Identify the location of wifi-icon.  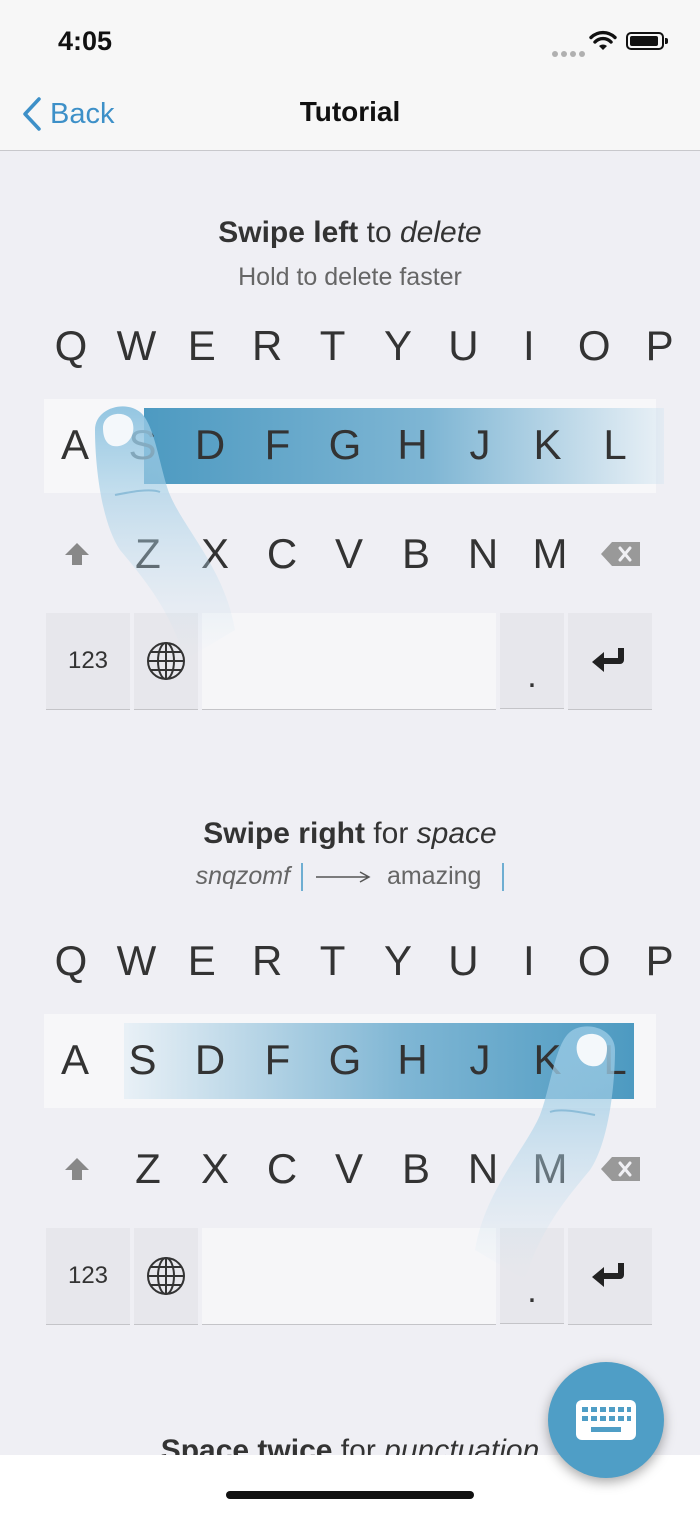
(603, 40).